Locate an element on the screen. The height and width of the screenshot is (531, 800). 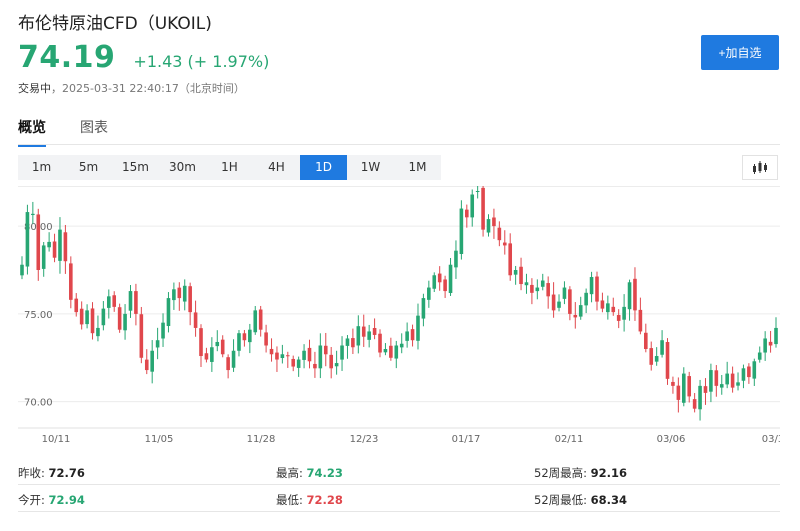
period-4h: 4H is located at coordinates (276, 167).